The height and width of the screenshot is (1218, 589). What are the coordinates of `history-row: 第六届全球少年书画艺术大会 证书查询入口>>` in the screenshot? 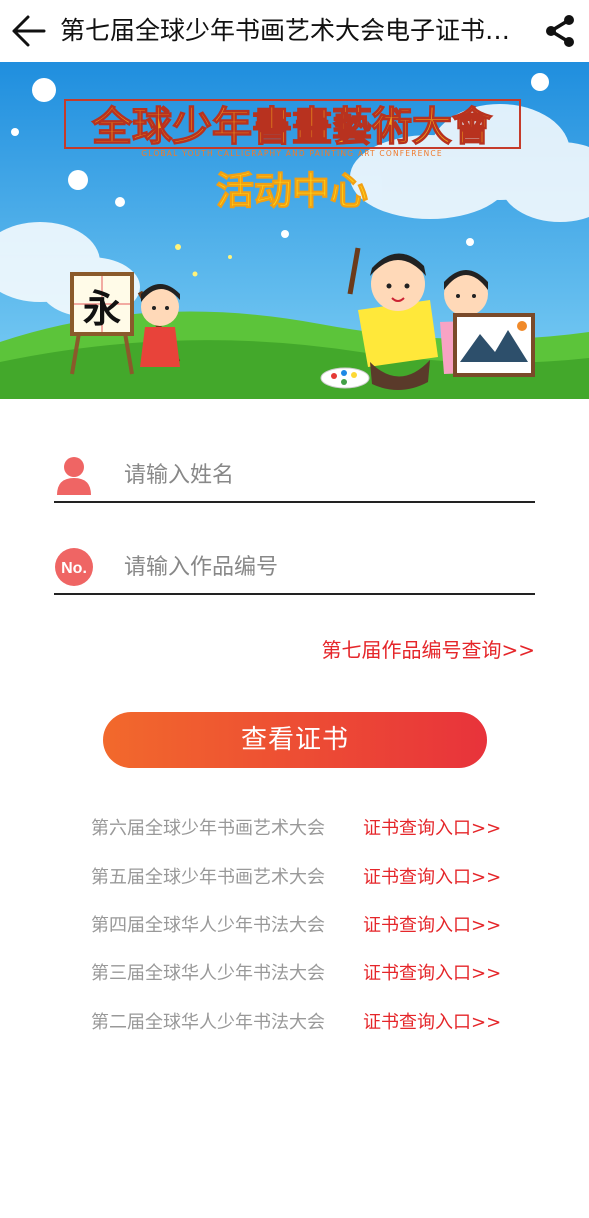 It's located at (301, 829).